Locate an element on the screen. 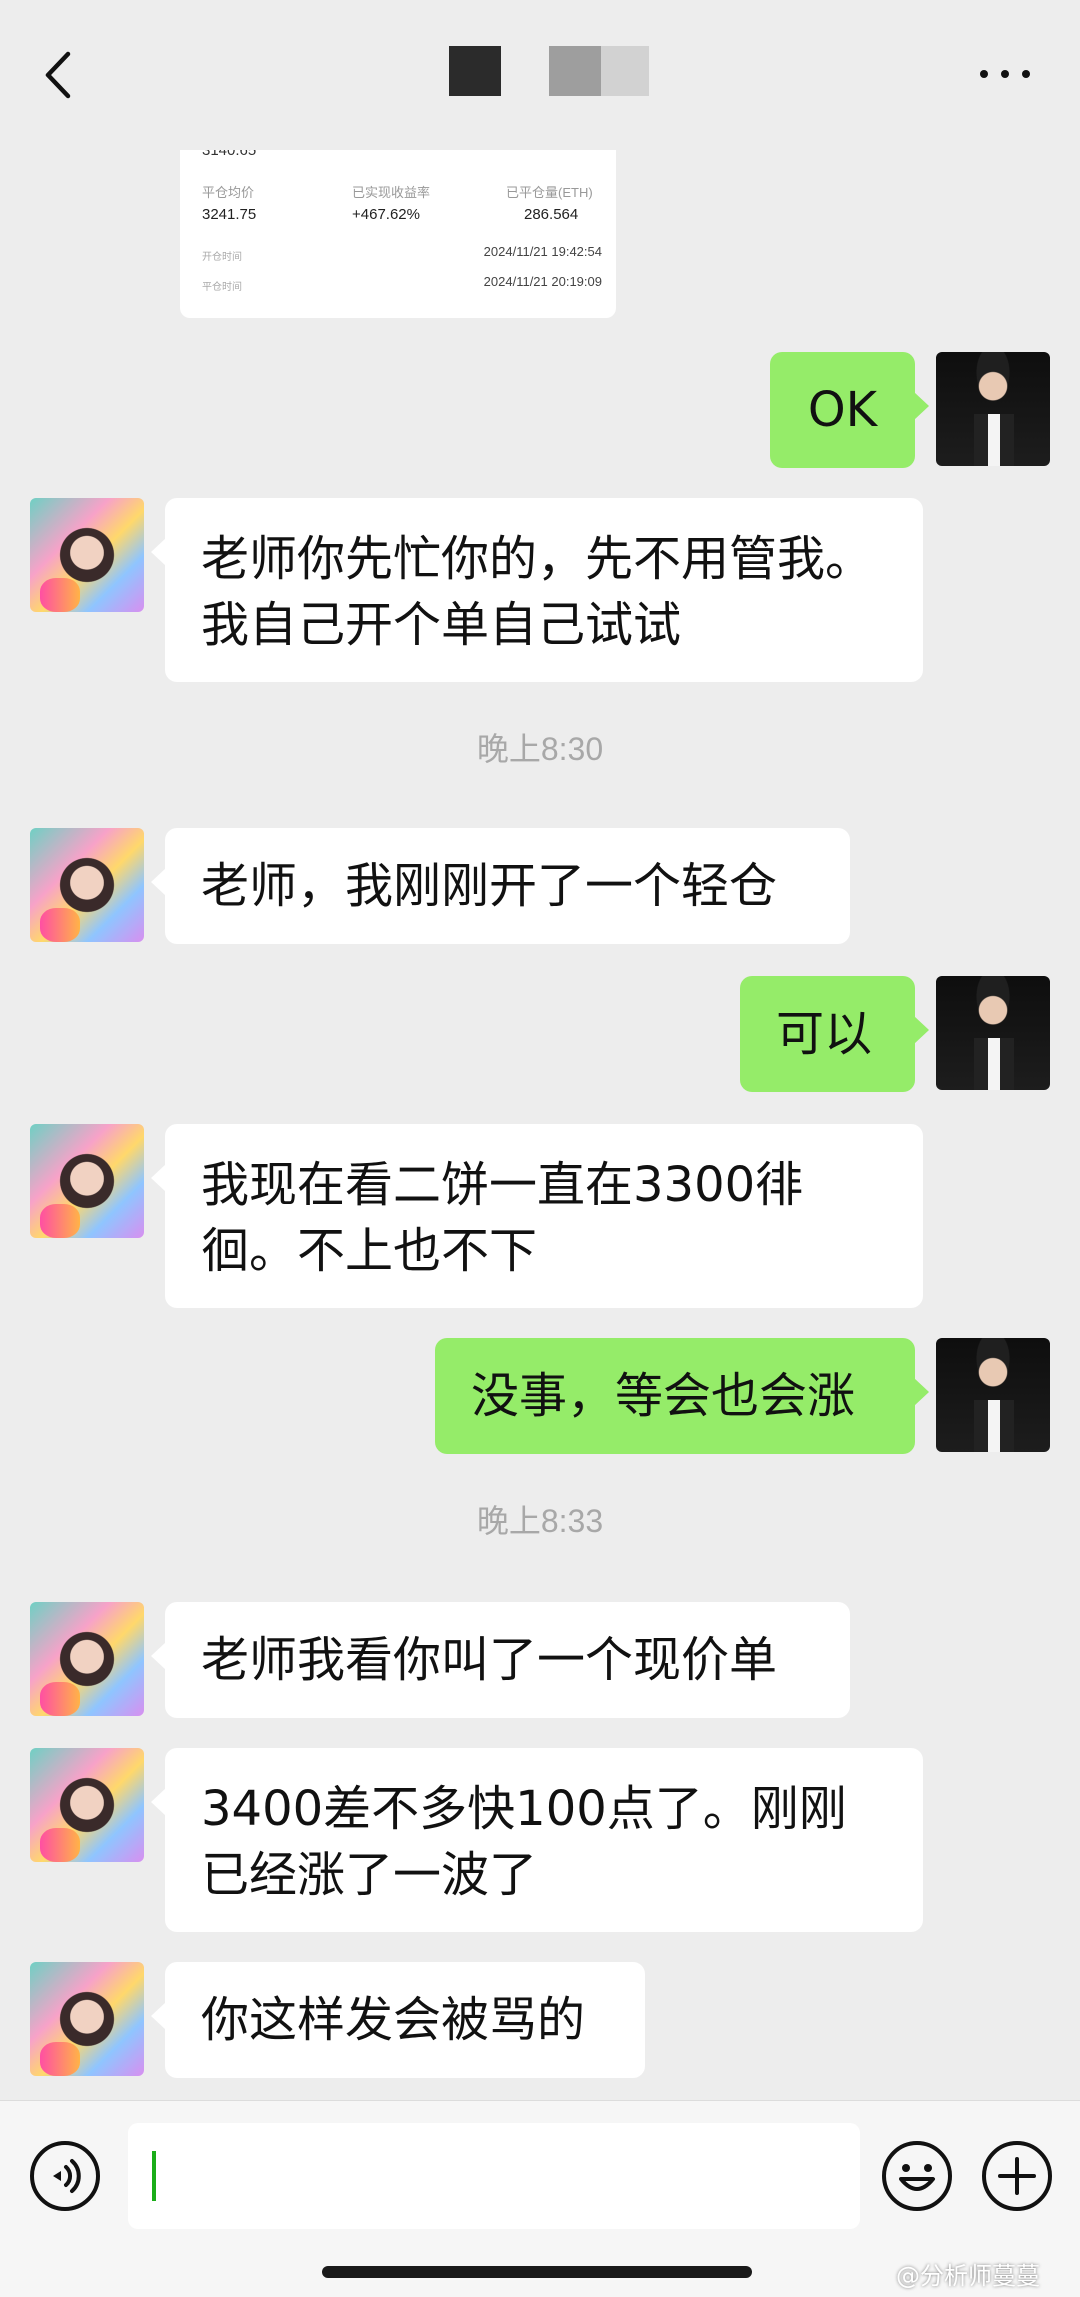 Image resolution: width=1080 pixels, height=2297 pixels. time-divider: 晚上8:33 is located at coordinates (540, 1521).